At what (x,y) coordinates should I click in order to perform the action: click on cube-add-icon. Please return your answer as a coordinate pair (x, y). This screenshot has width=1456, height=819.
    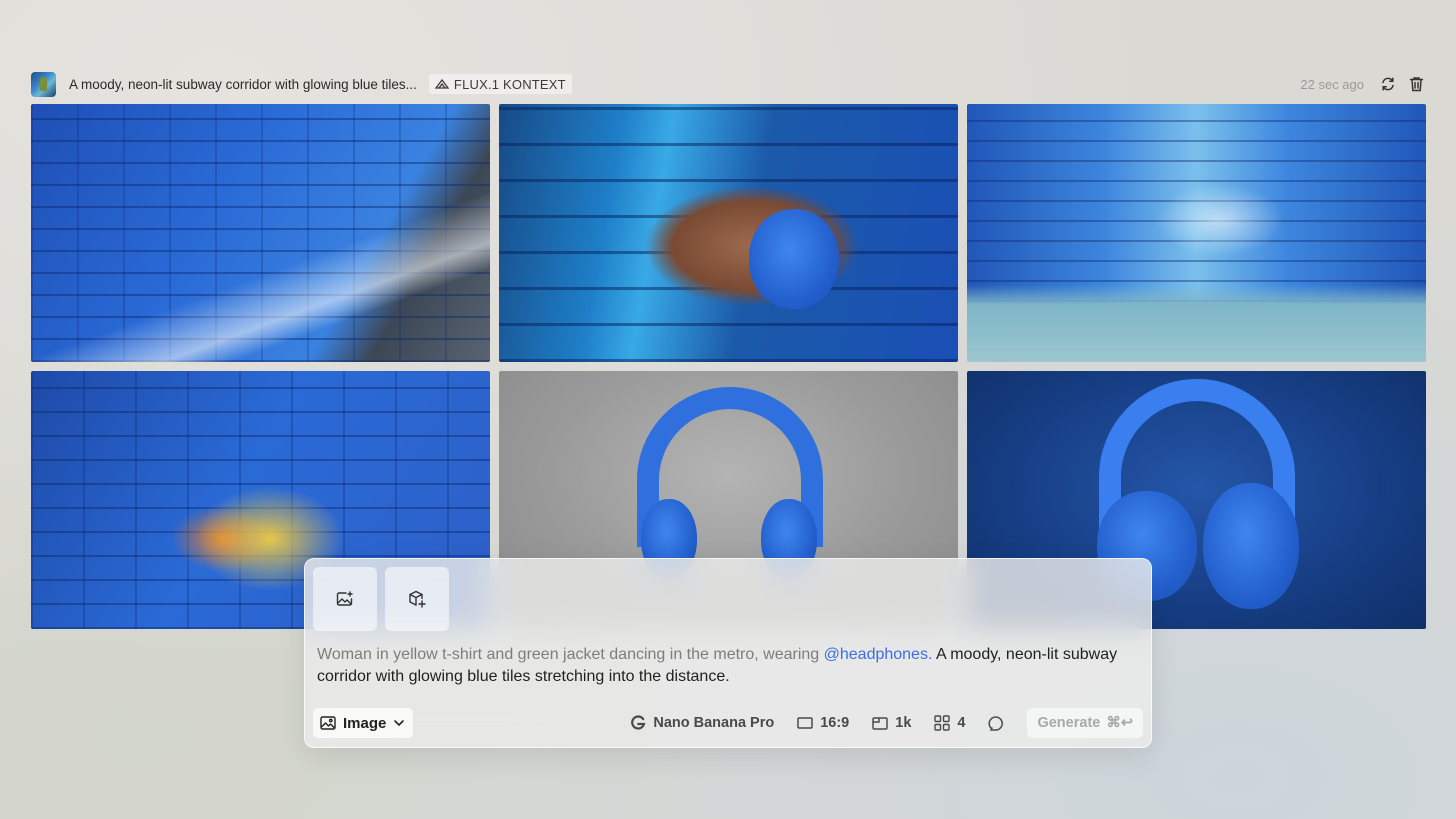
    Looking at the image, I should click on (417, 599).